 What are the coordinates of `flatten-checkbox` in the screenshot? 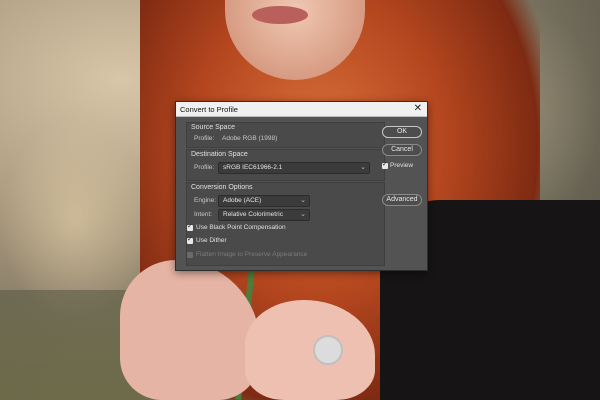 It's located at (190, 255).